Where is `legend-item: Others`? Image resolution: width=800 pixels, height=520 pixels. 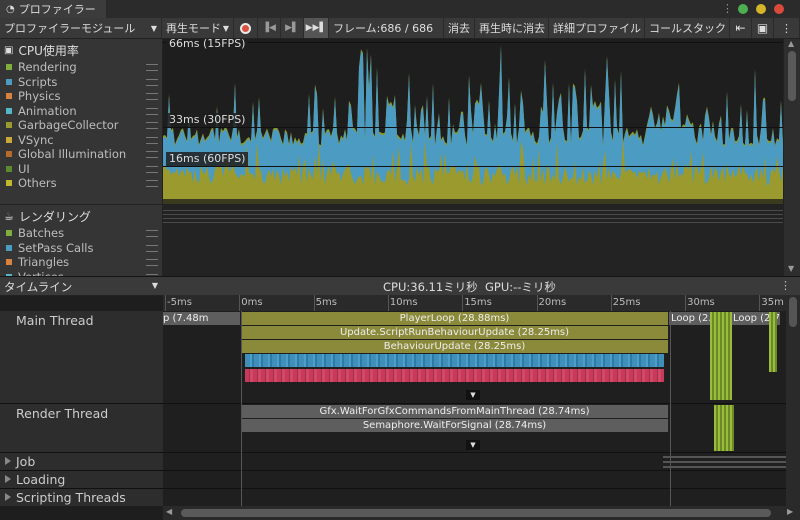
legend-item: Others is located at coordinates (31, 183).